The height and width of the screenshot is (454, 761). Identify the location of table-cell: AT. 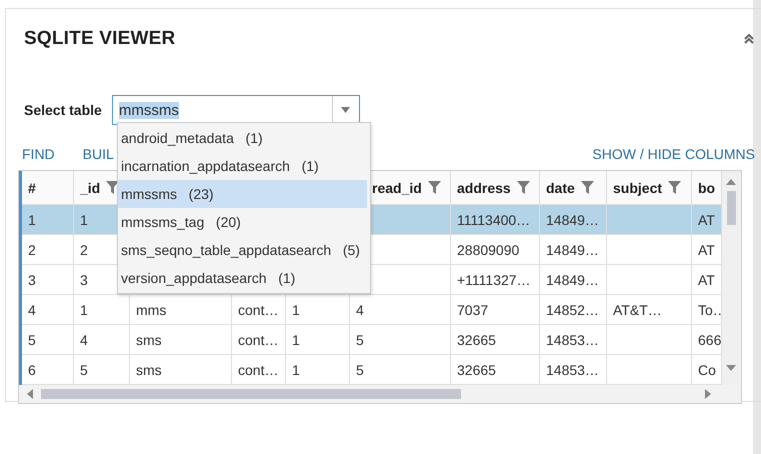
(707, 220).